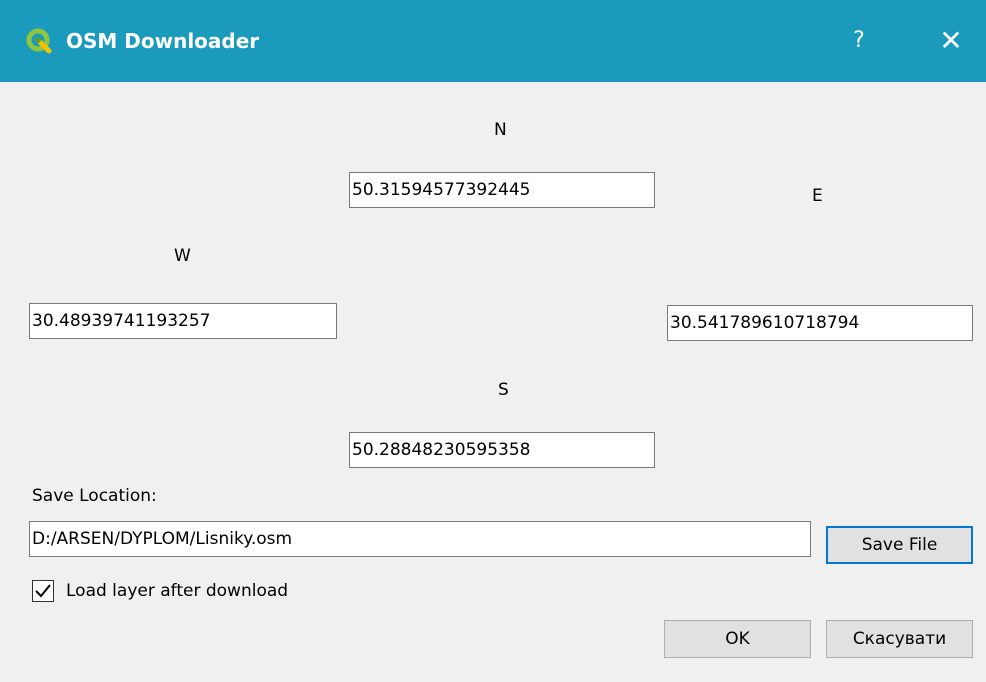  I want to click on north-label: N, so click(500, 130).